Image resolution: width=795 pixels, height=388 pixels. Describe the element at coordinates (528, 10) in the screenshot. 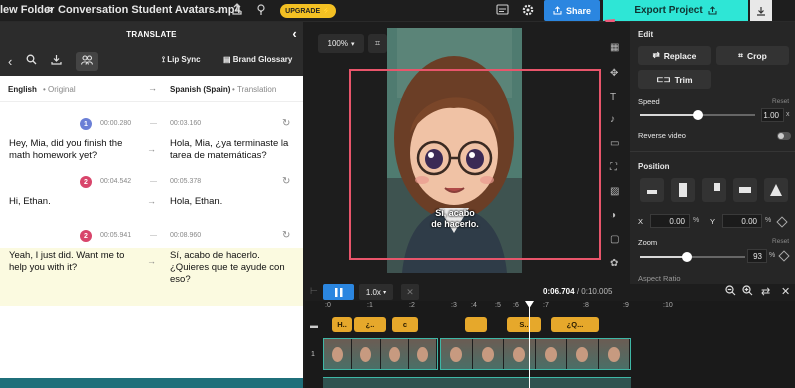

I see `settings-gear-icon` at that location.